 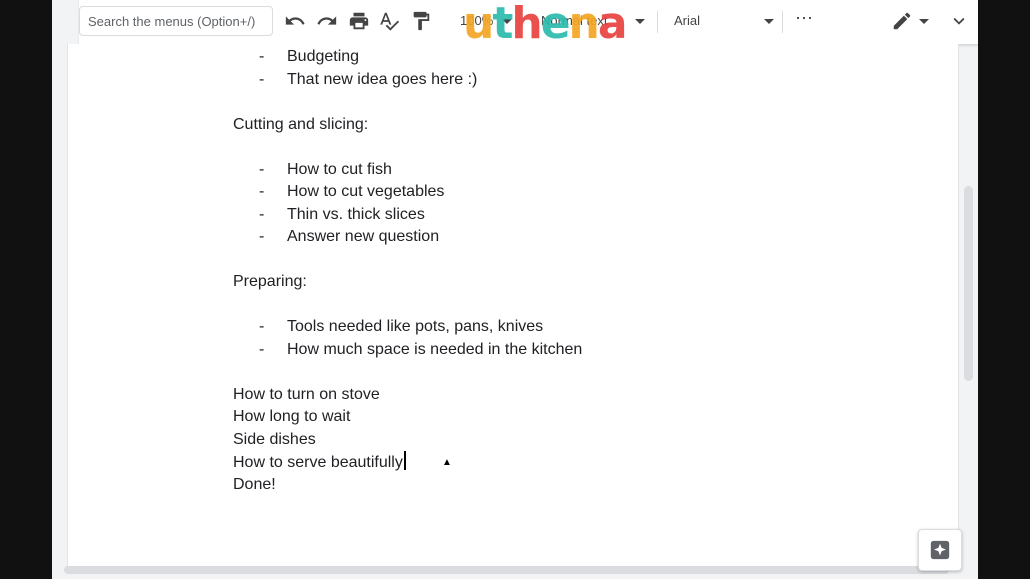 I want to click on spellcheck-icon, so click(x=390, y=22).